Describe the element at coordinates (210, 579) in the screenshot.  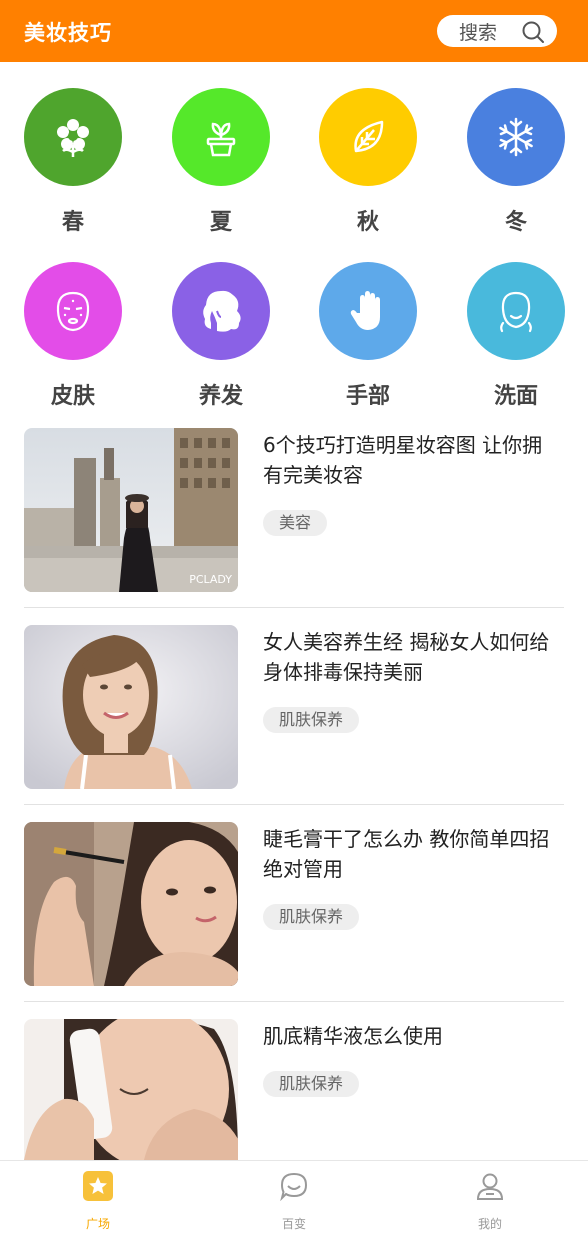
I see `thumbnail-watermark: PCLADY` at that location.